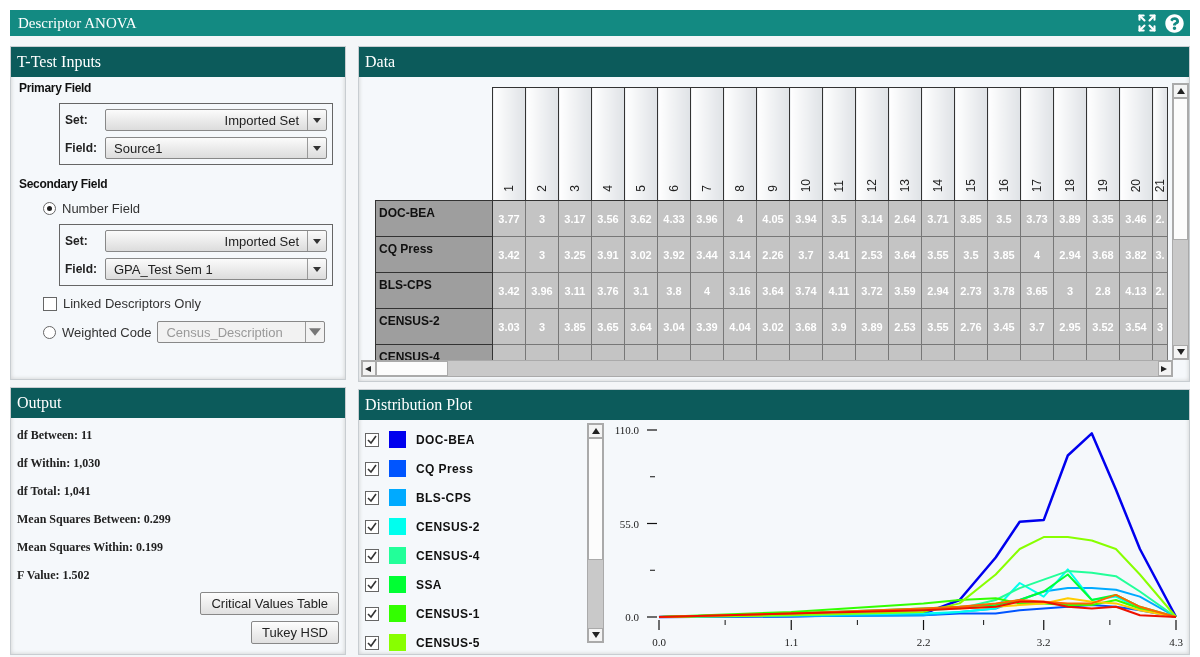  Describe the element at coordinates (448, 526) in the screenshot. I see `legend-label: CENSUS-2` at that location.